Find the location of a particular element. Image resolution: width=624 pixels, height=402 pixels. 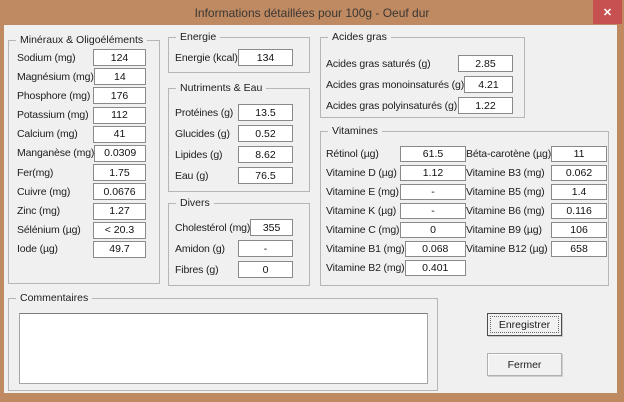

field-value-box: 14 is located at coordinates (119, 77).